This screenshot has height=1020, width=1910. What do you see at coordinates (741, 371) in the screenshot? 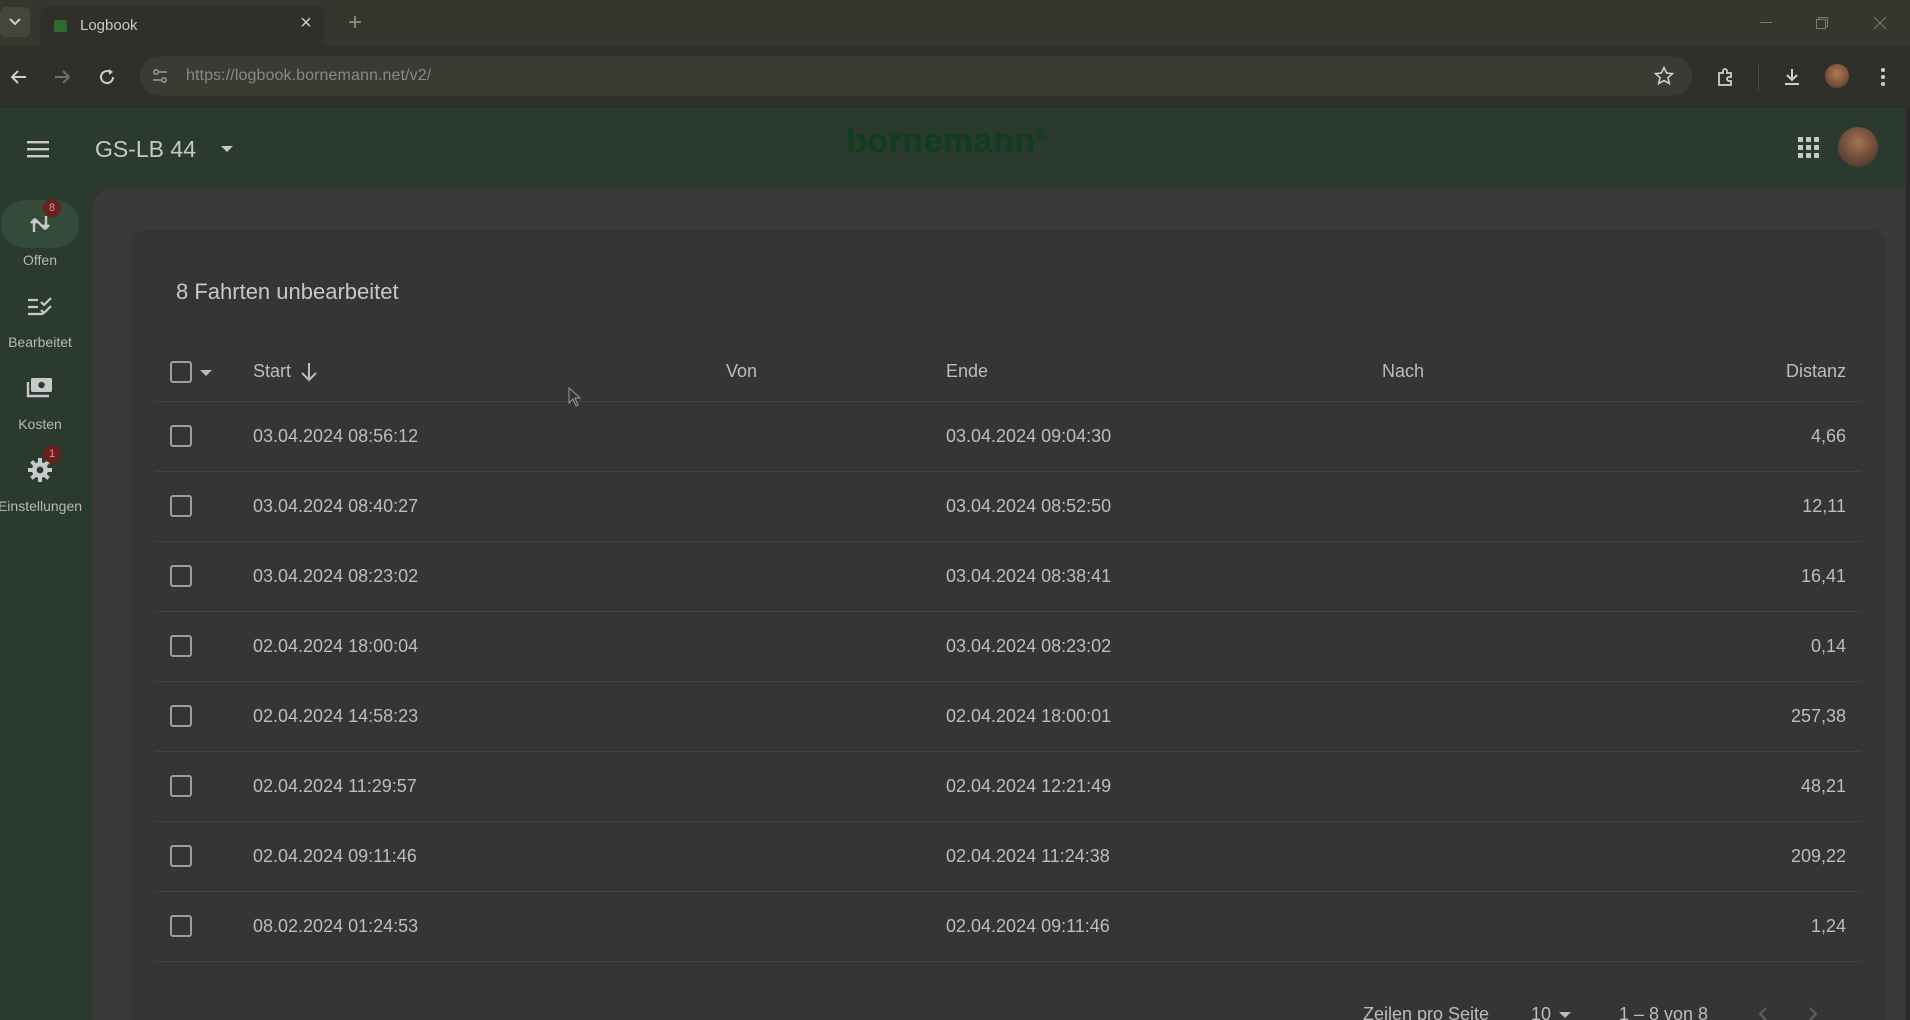
I see `column-von: Von` at bounding box center [741, 371].